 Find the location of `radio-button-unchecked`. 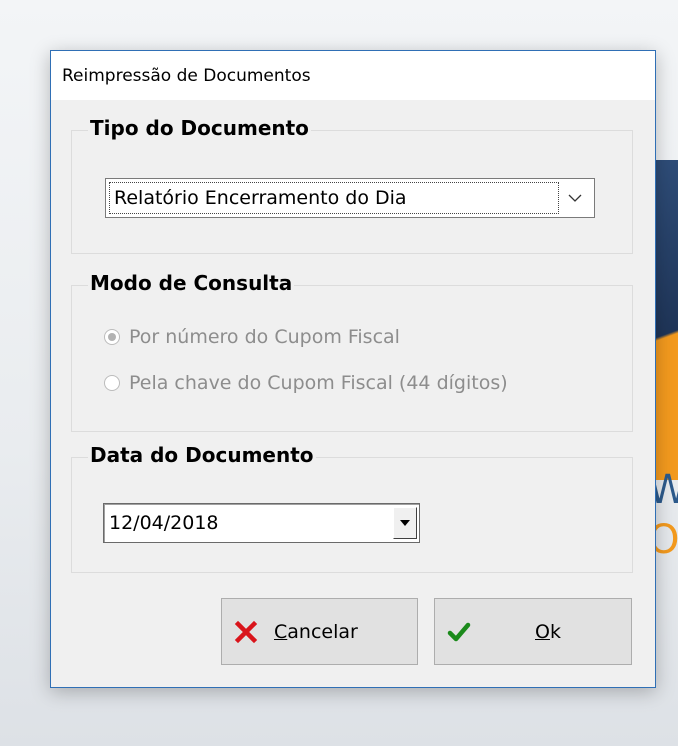

radio-button-unchecked is located at coordinates (112, 383).